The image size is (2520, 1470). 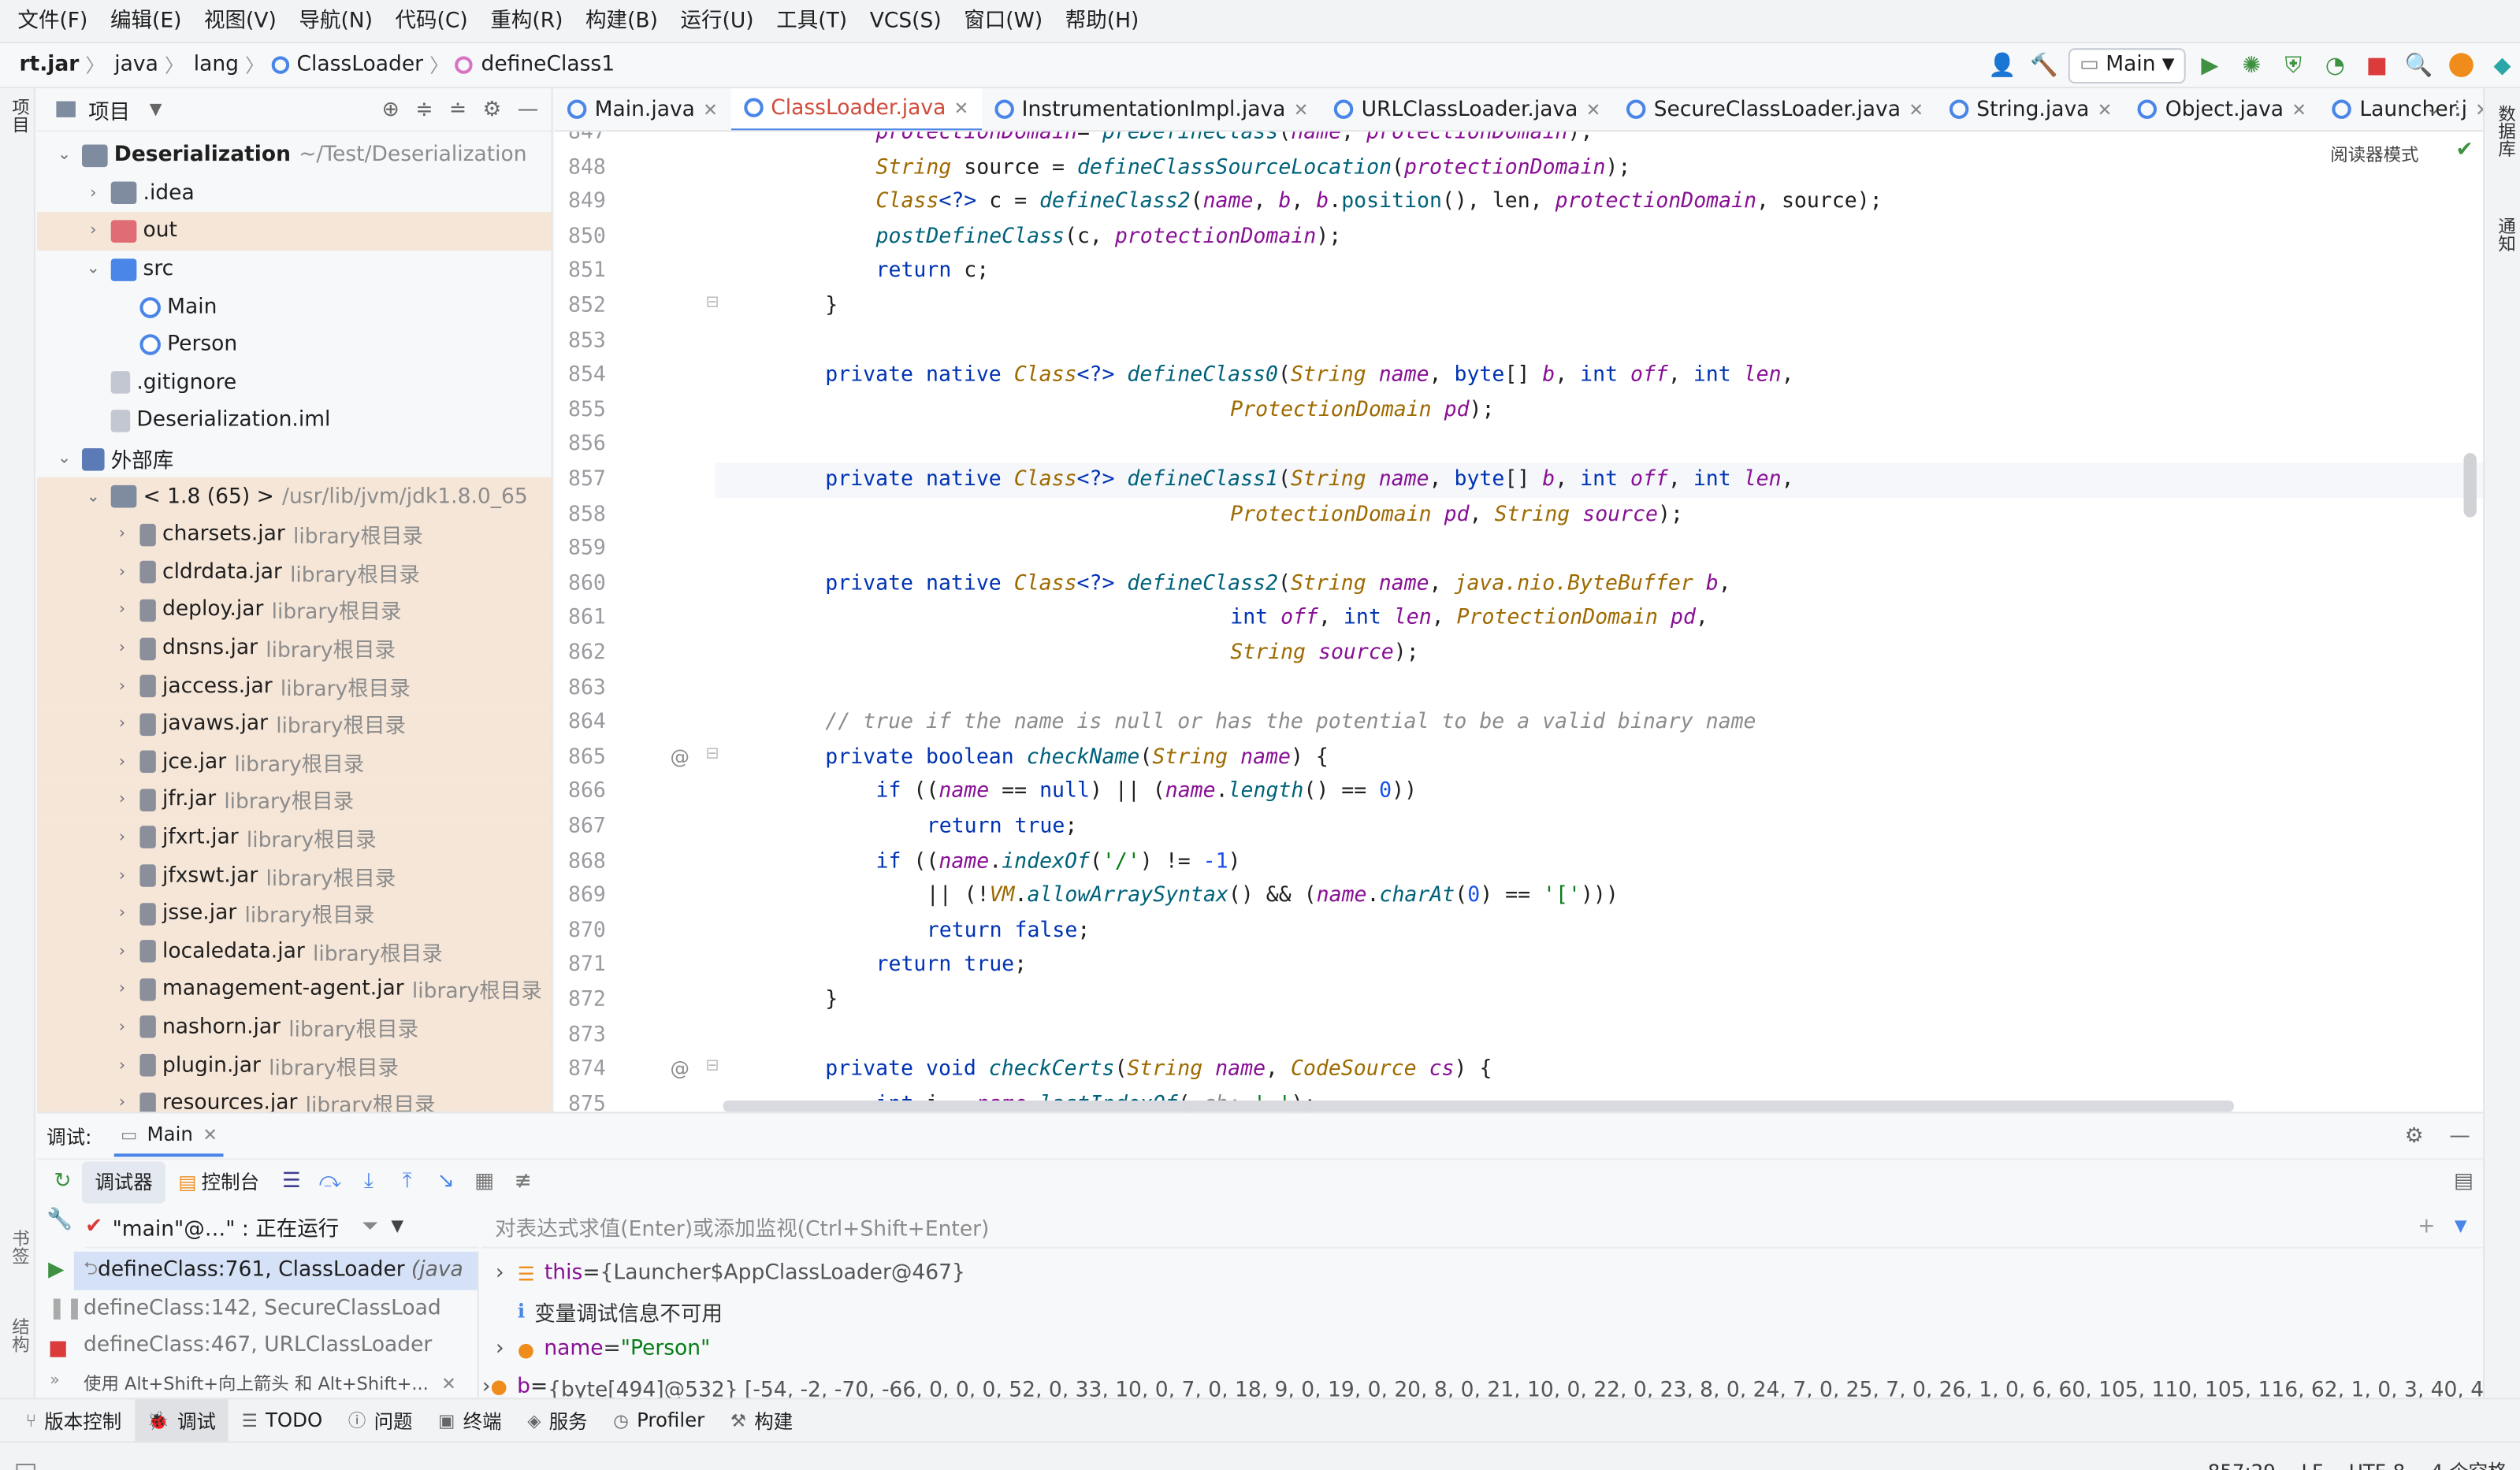 I want to click on tree-item: › jfxswt.jar library根目录, so click(x=294, y=875).